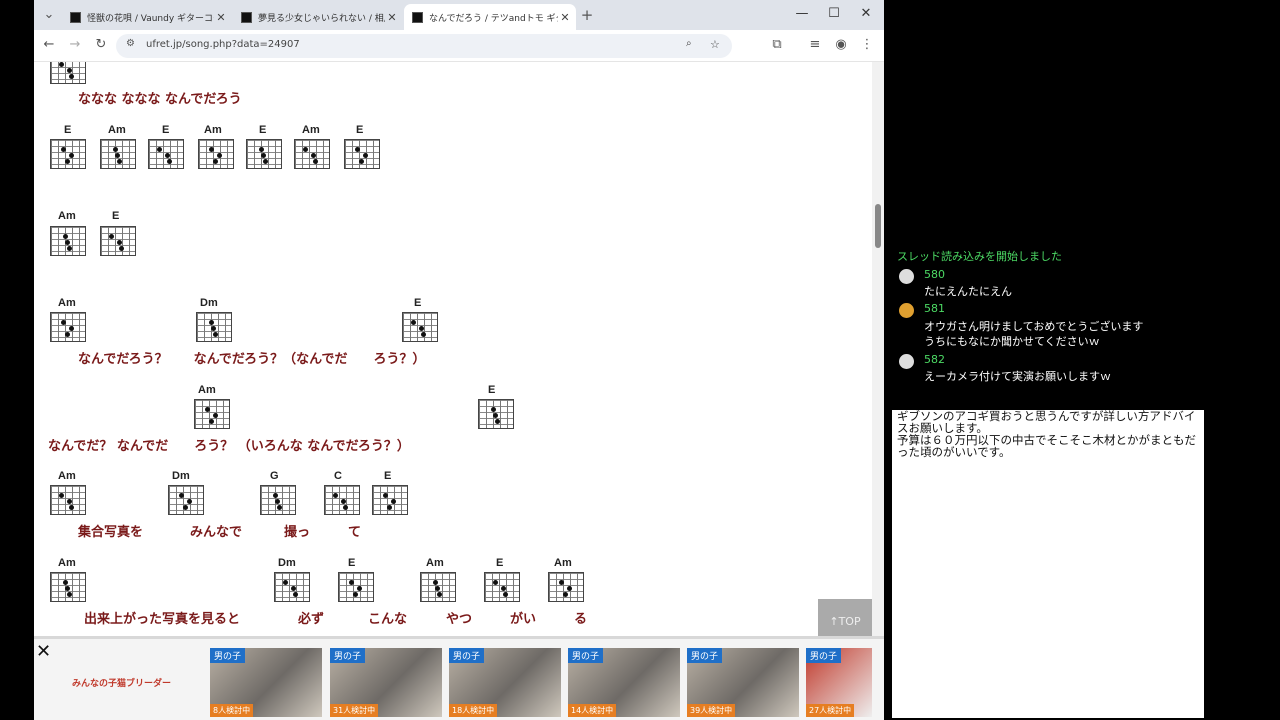  I want to click on minimize-button: —, so click(802, 13).